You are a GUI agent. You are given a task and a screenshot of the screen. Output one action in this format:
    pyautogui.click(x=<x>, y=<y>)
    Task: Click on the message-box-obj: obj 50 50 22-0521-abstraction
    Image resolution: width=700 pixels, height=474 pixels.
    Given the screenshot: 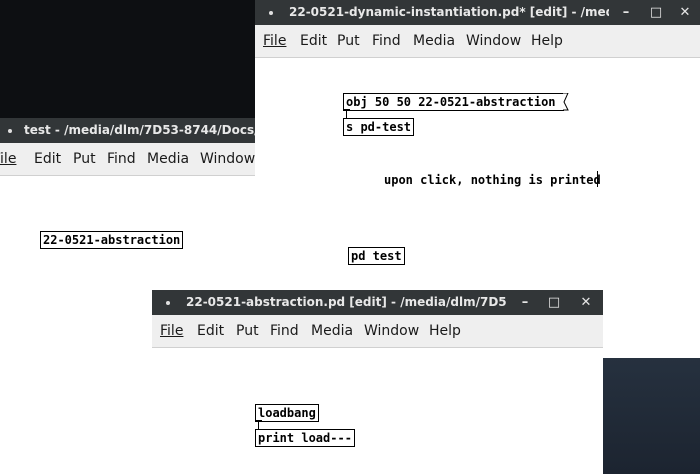 What is the action you would take?
    pyautogui.click(x=456, y=102)
    